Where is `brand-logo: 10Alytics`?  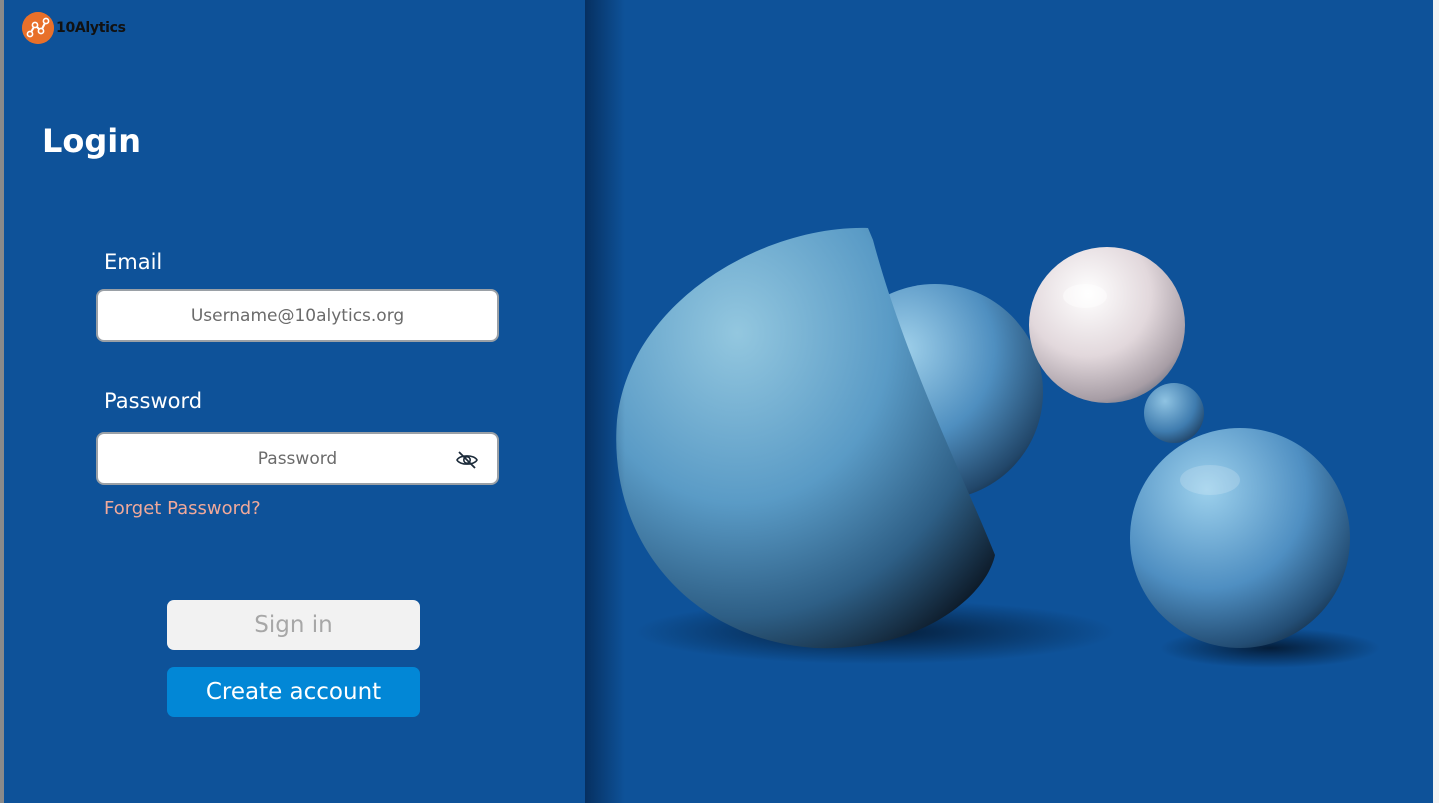 brand-logo: 10Alytics is located at coordinates (74, 28).